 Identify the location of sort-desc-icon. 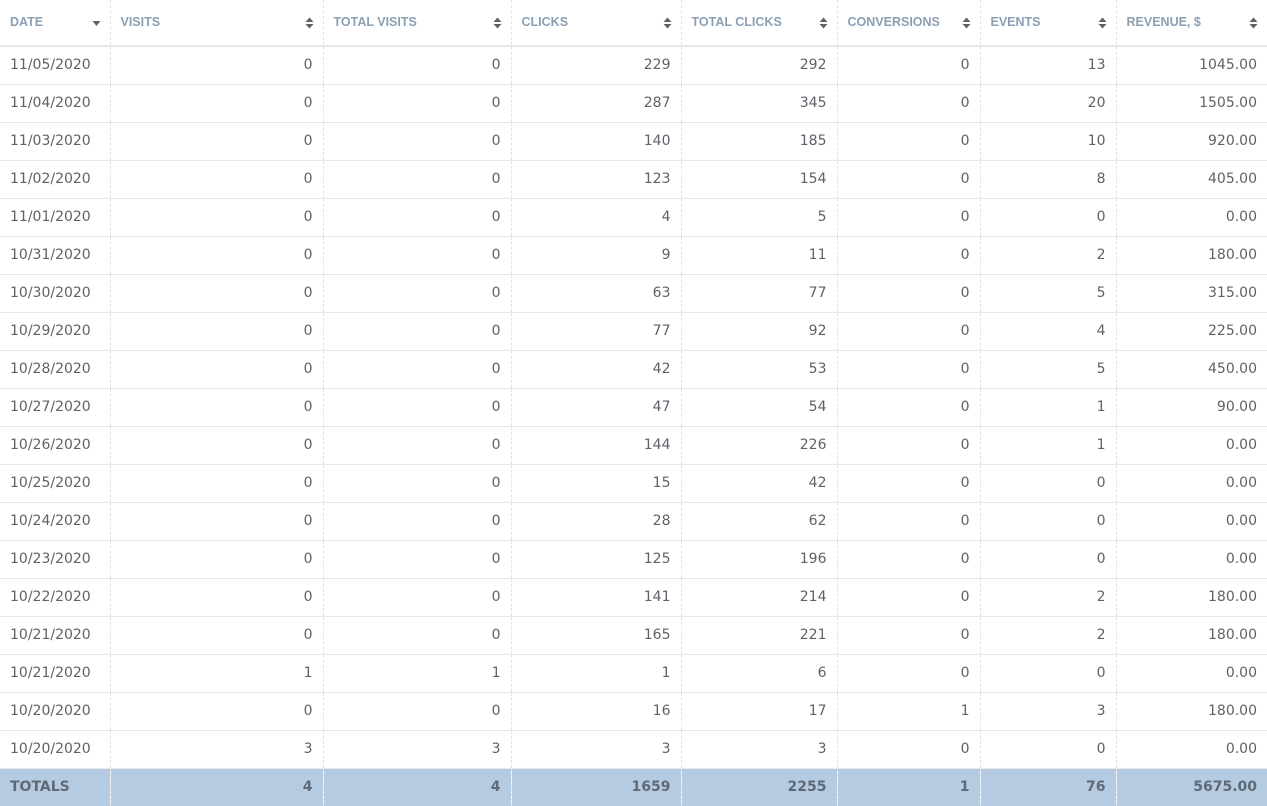
(96, 23).